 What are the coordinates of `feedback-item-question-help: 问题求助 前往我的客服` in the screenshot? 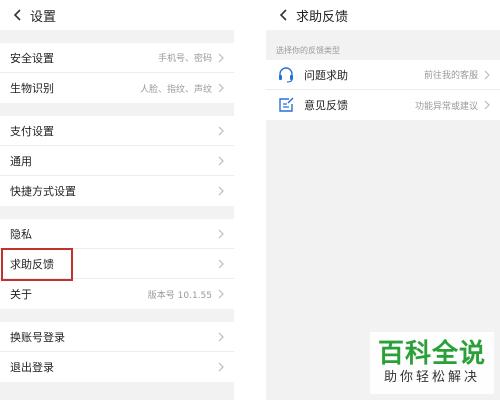 It's located at (383, 75).